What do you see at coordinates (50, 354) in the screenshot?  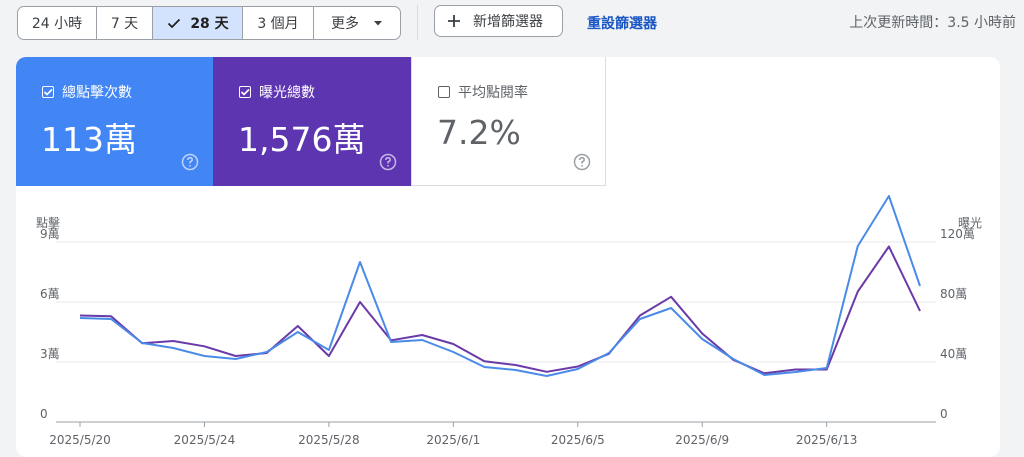 I see `left-tick-label: 3萬` at bounding box center [50, 354].